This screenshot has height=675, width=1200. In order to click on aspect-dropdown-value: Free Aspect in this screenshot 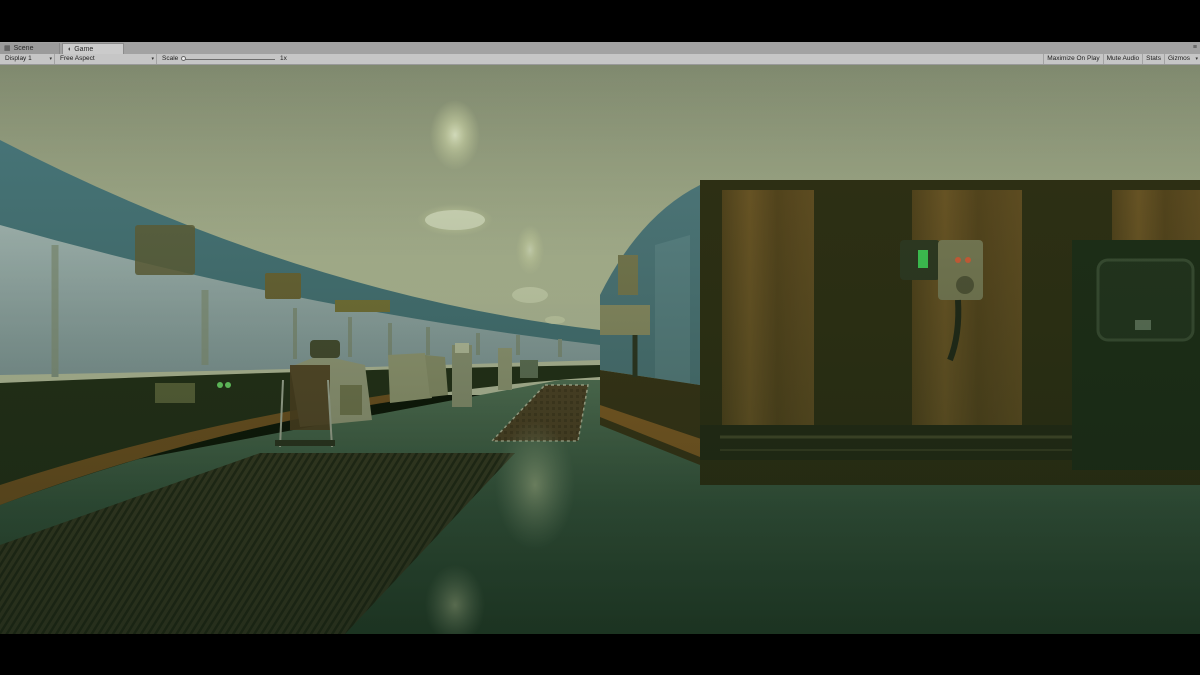, I will do `click(77, 58)`.